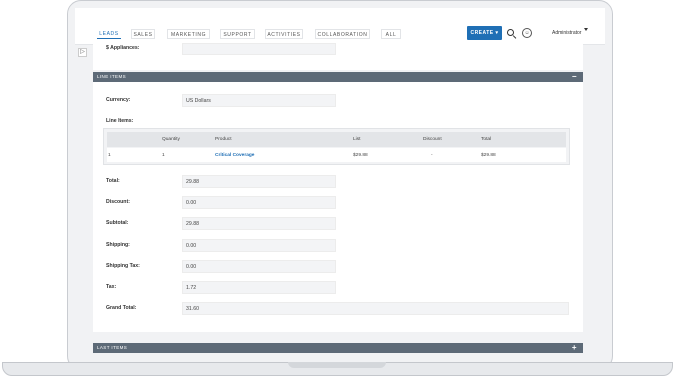  Describe the element at coordinates (223, 139) in the screenshot. I see `column-header-product: Product` at that location.